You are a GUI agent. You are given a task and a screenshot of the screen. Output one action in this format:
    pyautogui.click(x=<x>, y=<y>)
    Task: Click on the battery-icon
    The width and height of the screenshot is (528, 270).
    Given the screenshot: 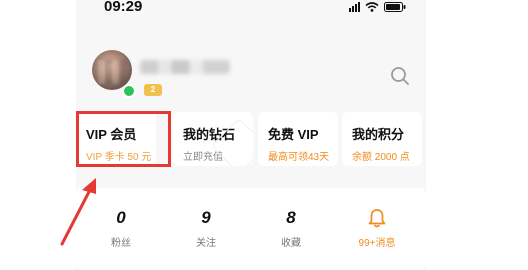 What is the action you would take?
    pyautogui.click(x=395, y=7)
    